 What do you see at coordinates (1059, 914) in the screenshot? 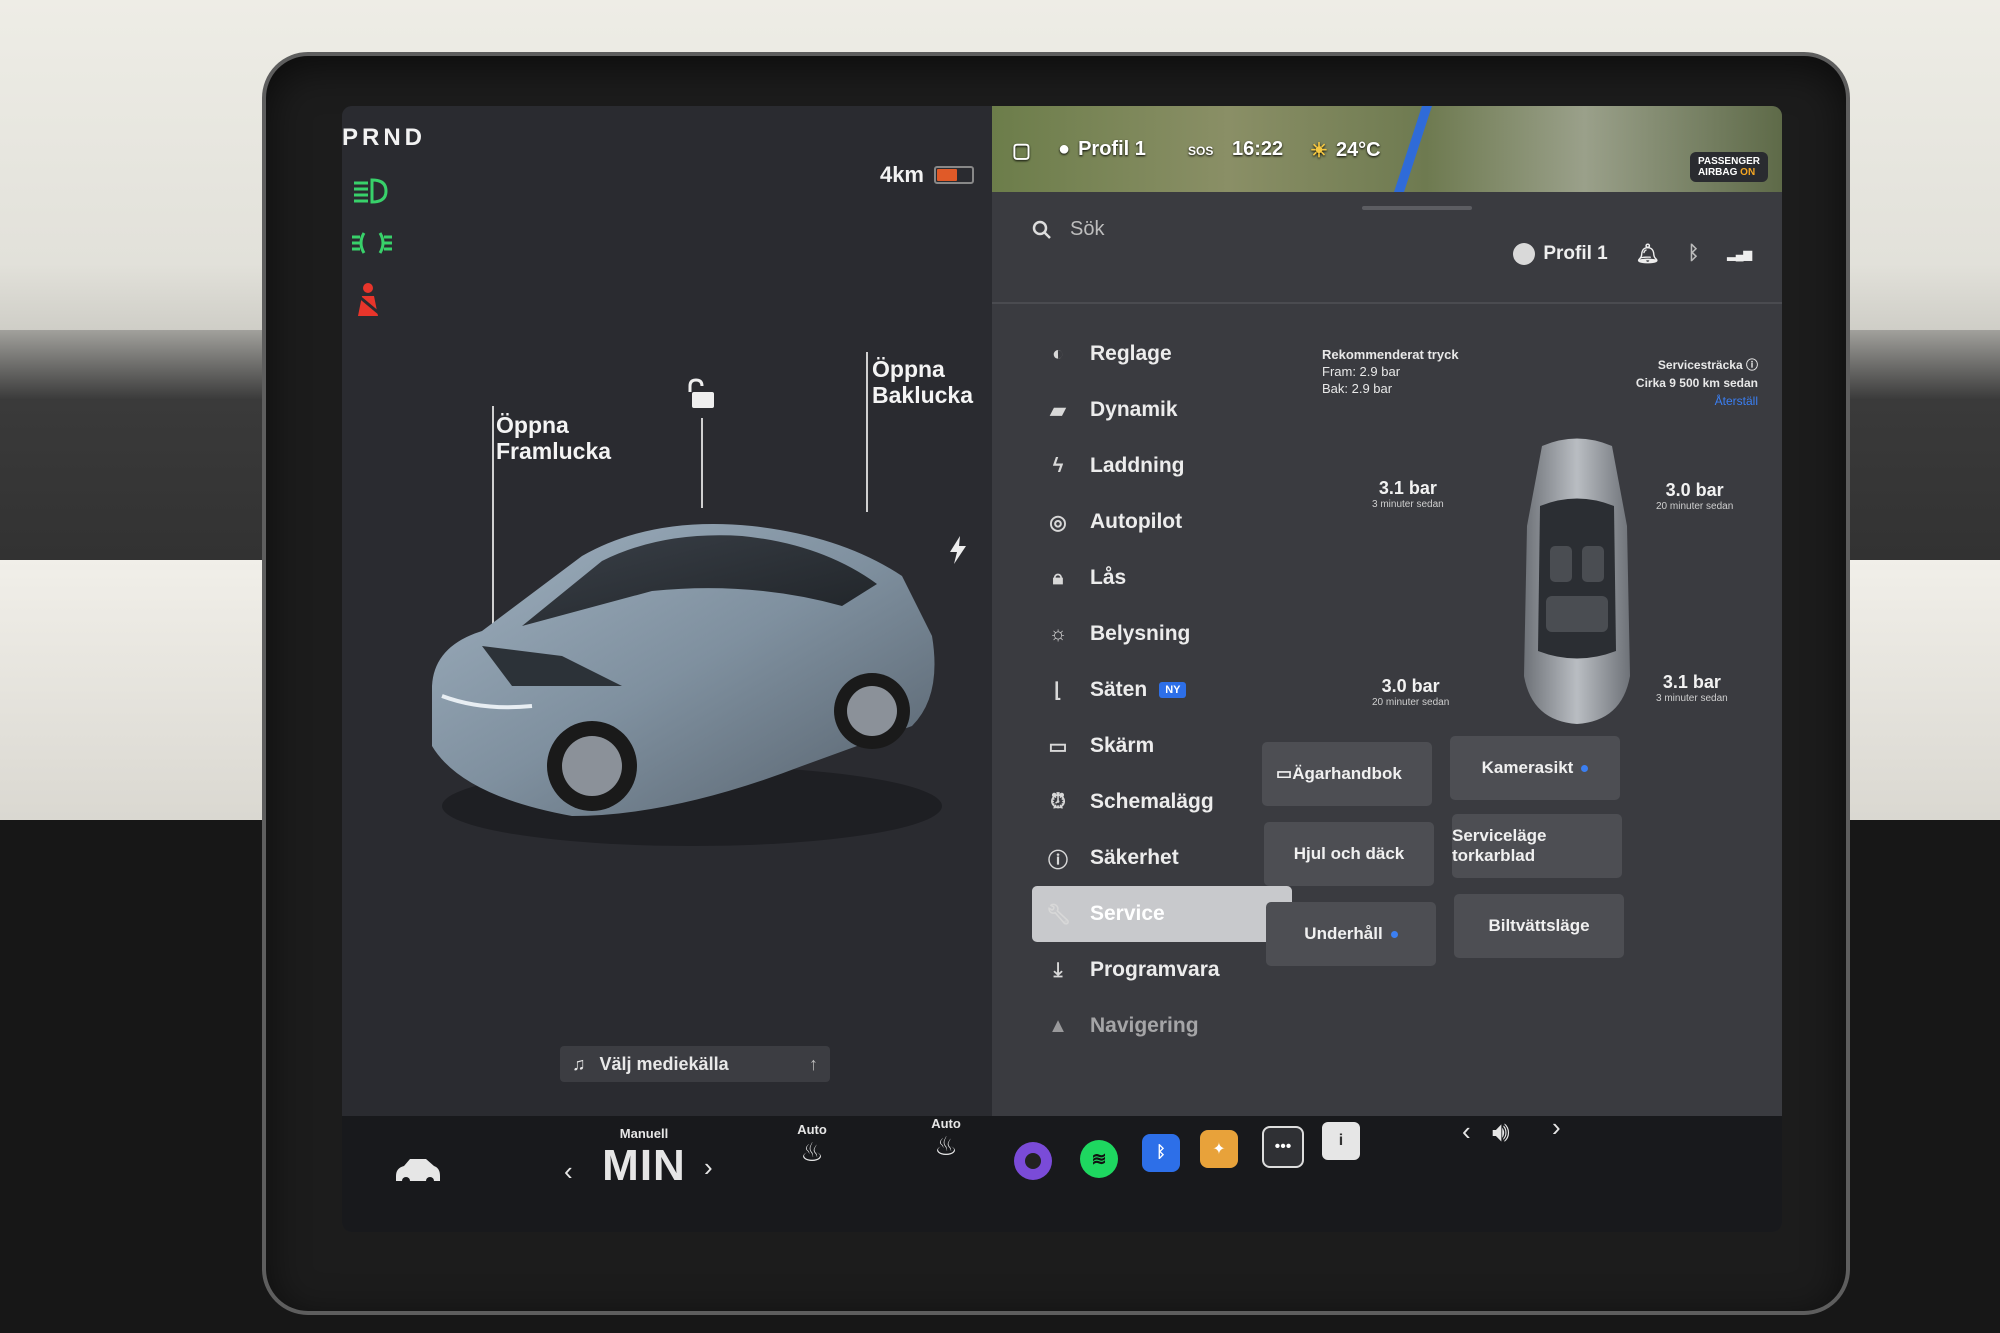
I see `wrench-icon: 🔧︎` at bounding box center [1059, 914].